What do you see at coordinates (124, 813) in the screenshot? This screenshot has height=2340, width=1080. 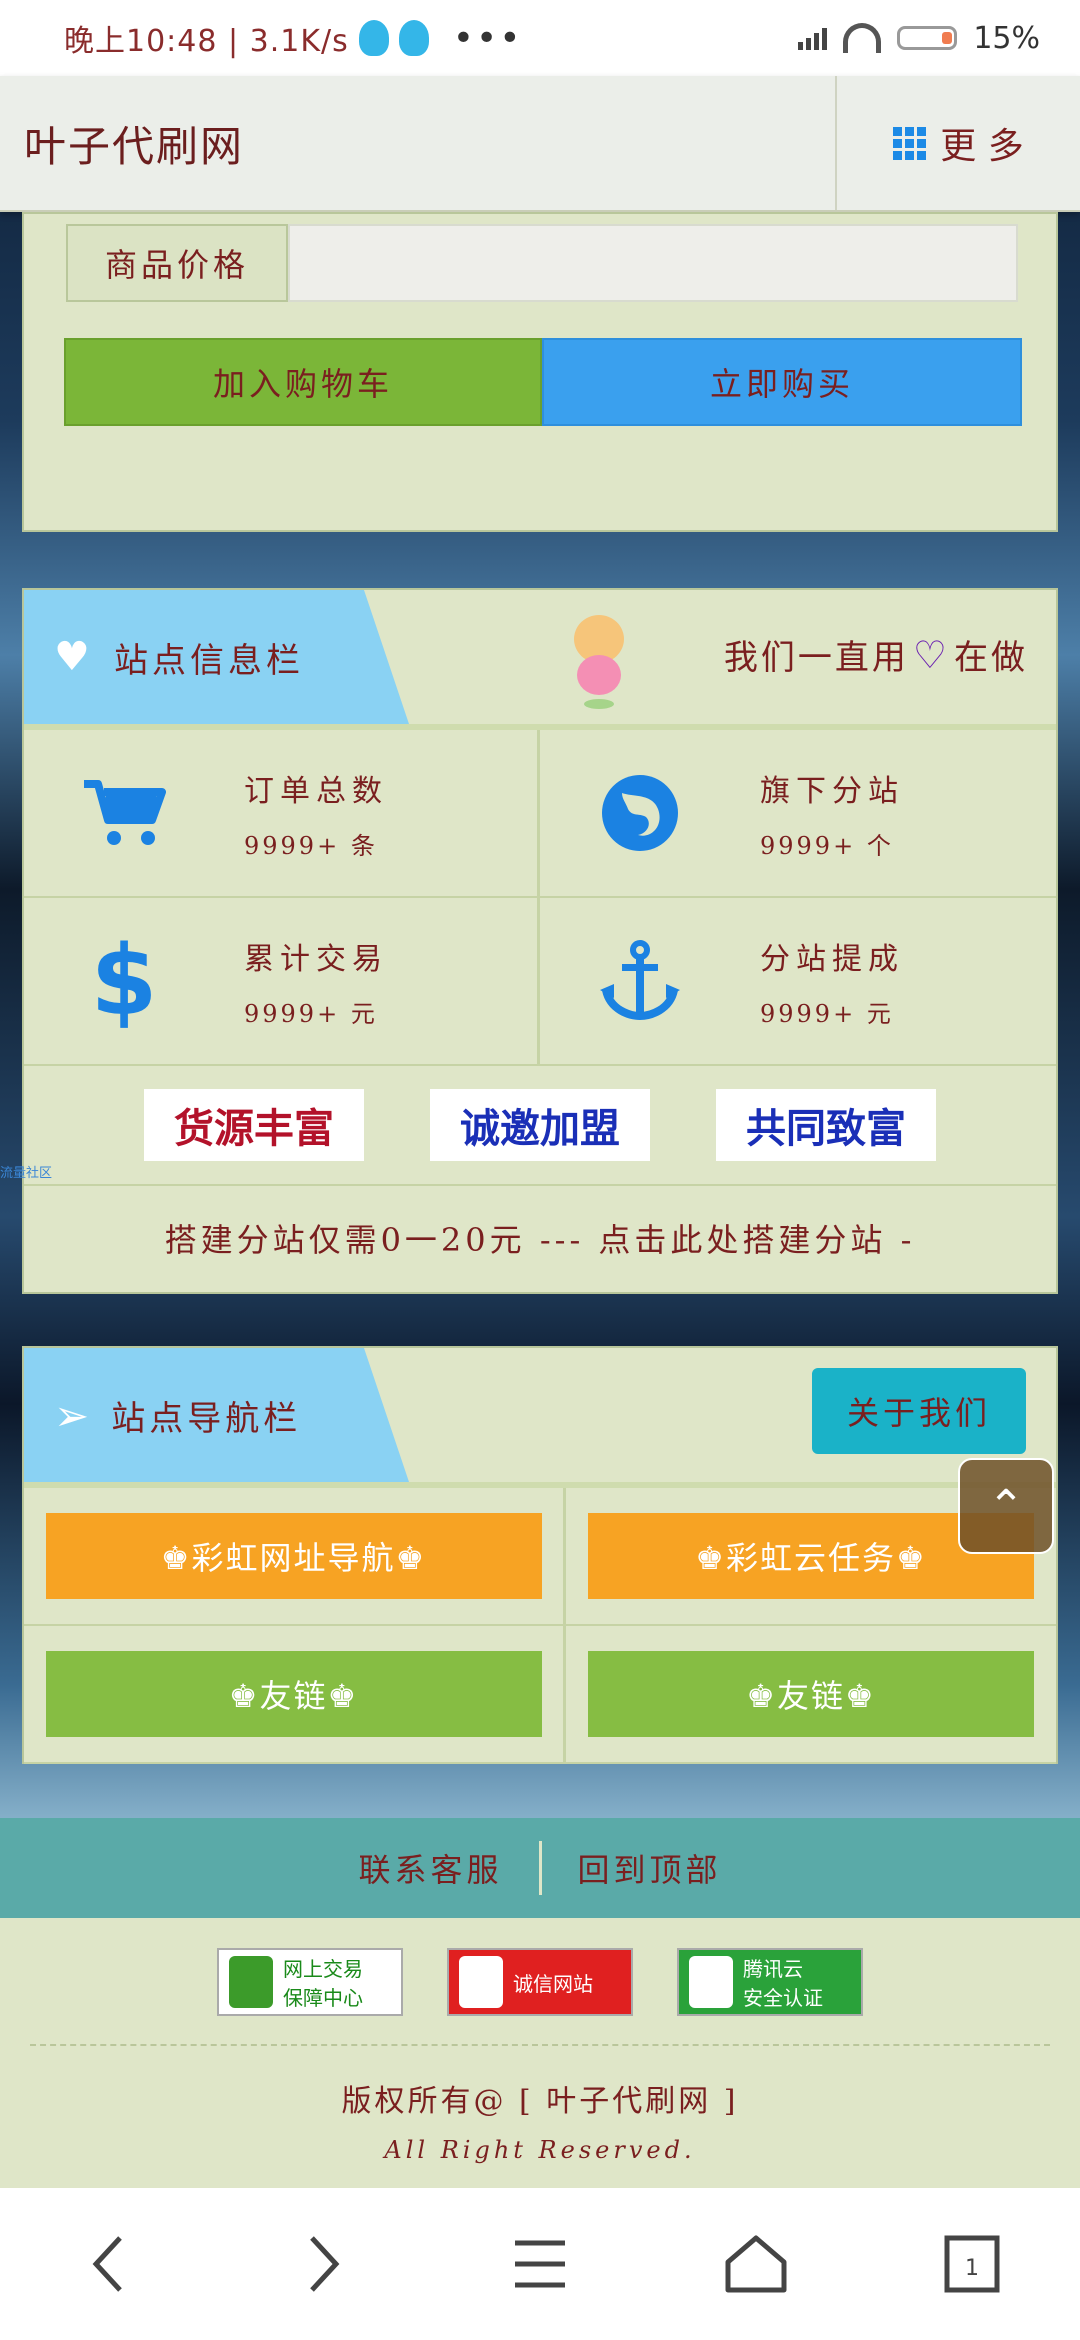 I see `cart-icon` at bounding box center [124, 813].